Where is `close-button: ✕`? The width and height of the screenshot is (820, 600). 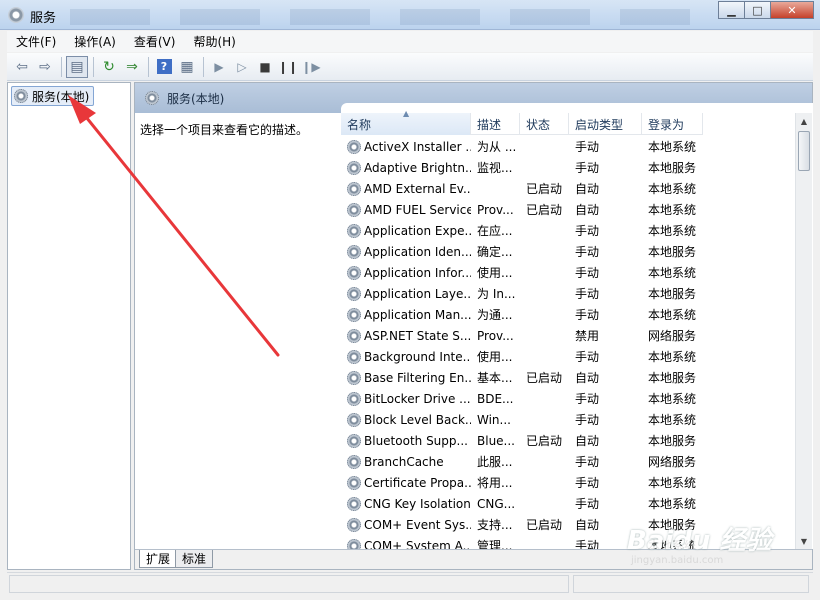 close-button: ✕ is located at coordinates (792, 10).